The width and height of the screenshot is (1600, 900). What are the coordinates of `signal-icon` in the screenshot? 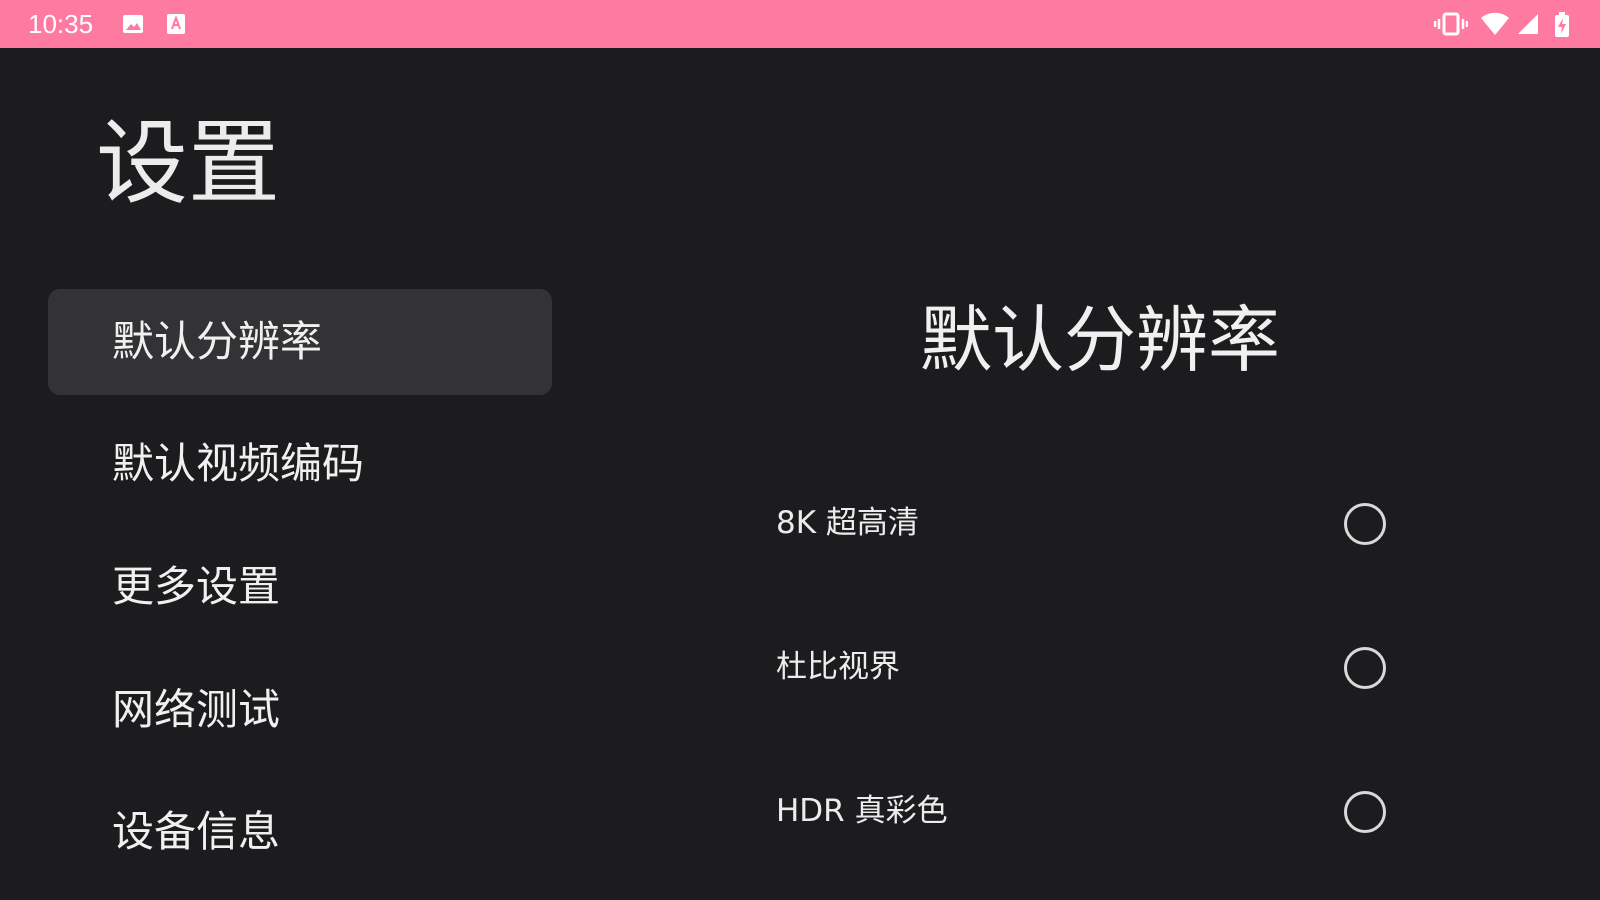 It's located at (1528, 24).